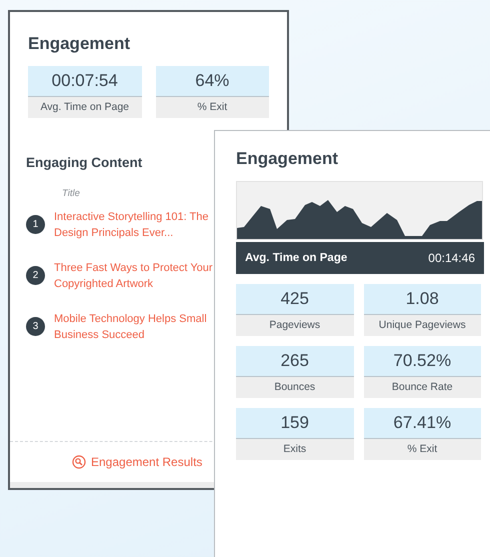 The height and width of the screenshot is (557, 490). I want to click on stat-label: Pageviews, so click(295, 325).